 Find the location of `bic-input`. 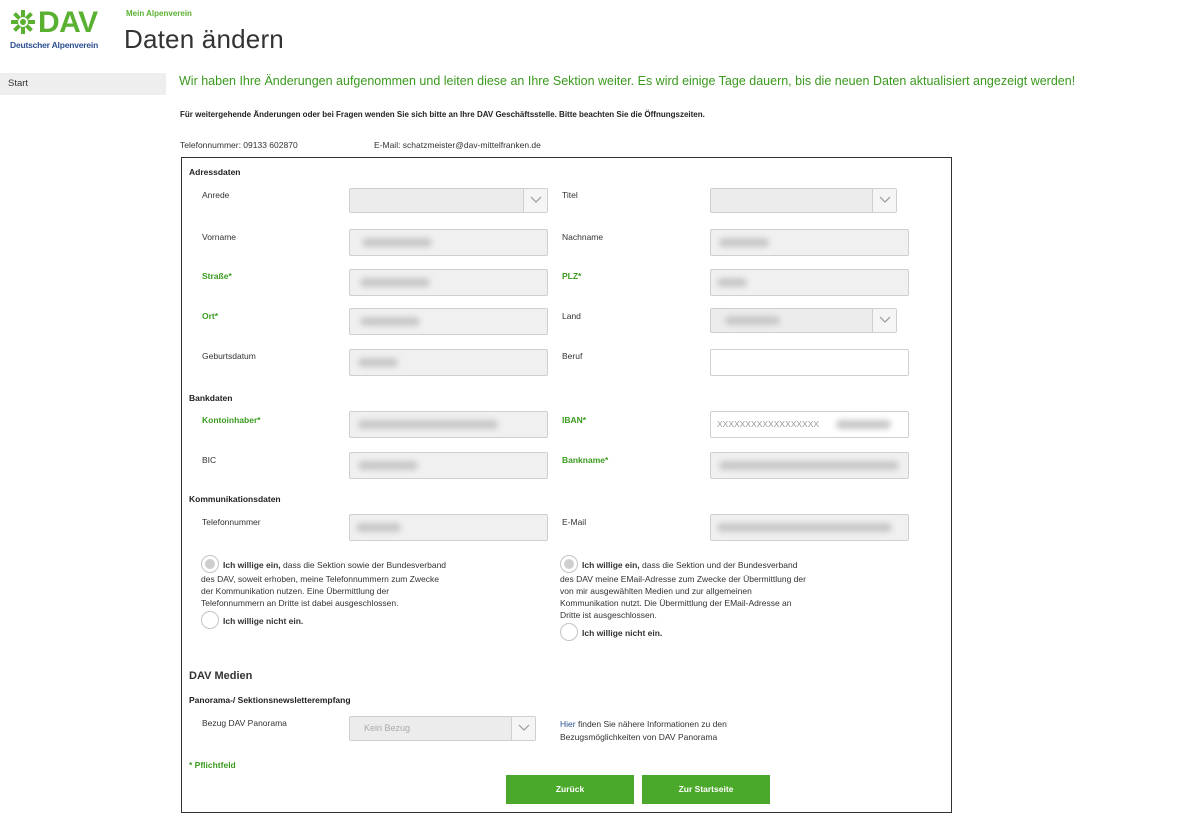

bic-input is located at coordinates (448, 465).